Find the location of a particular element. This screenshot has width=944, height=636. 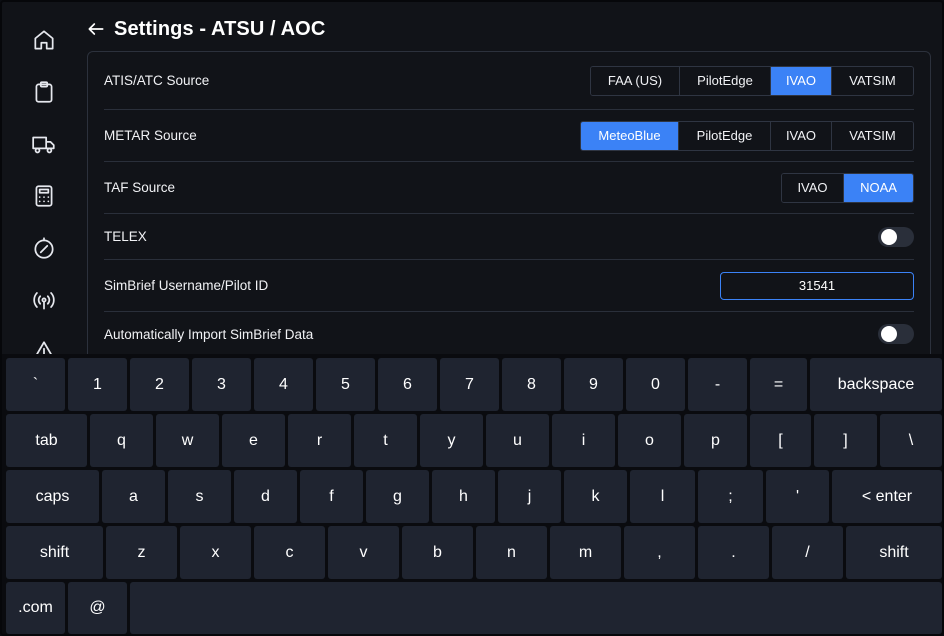

key-shift-right: shift is located at coordinates (894, 552).